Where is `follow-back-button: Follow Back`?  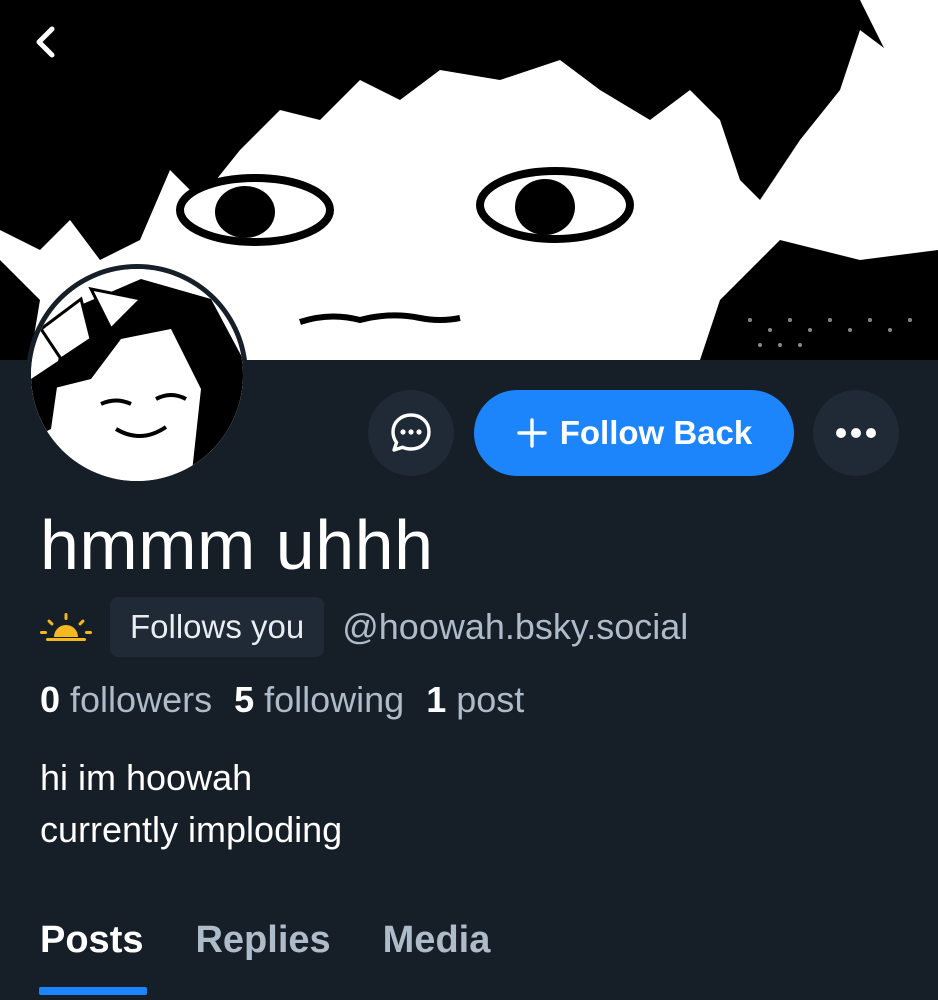 follow-back-button: Follow Back is located at coordinates (634, 433).